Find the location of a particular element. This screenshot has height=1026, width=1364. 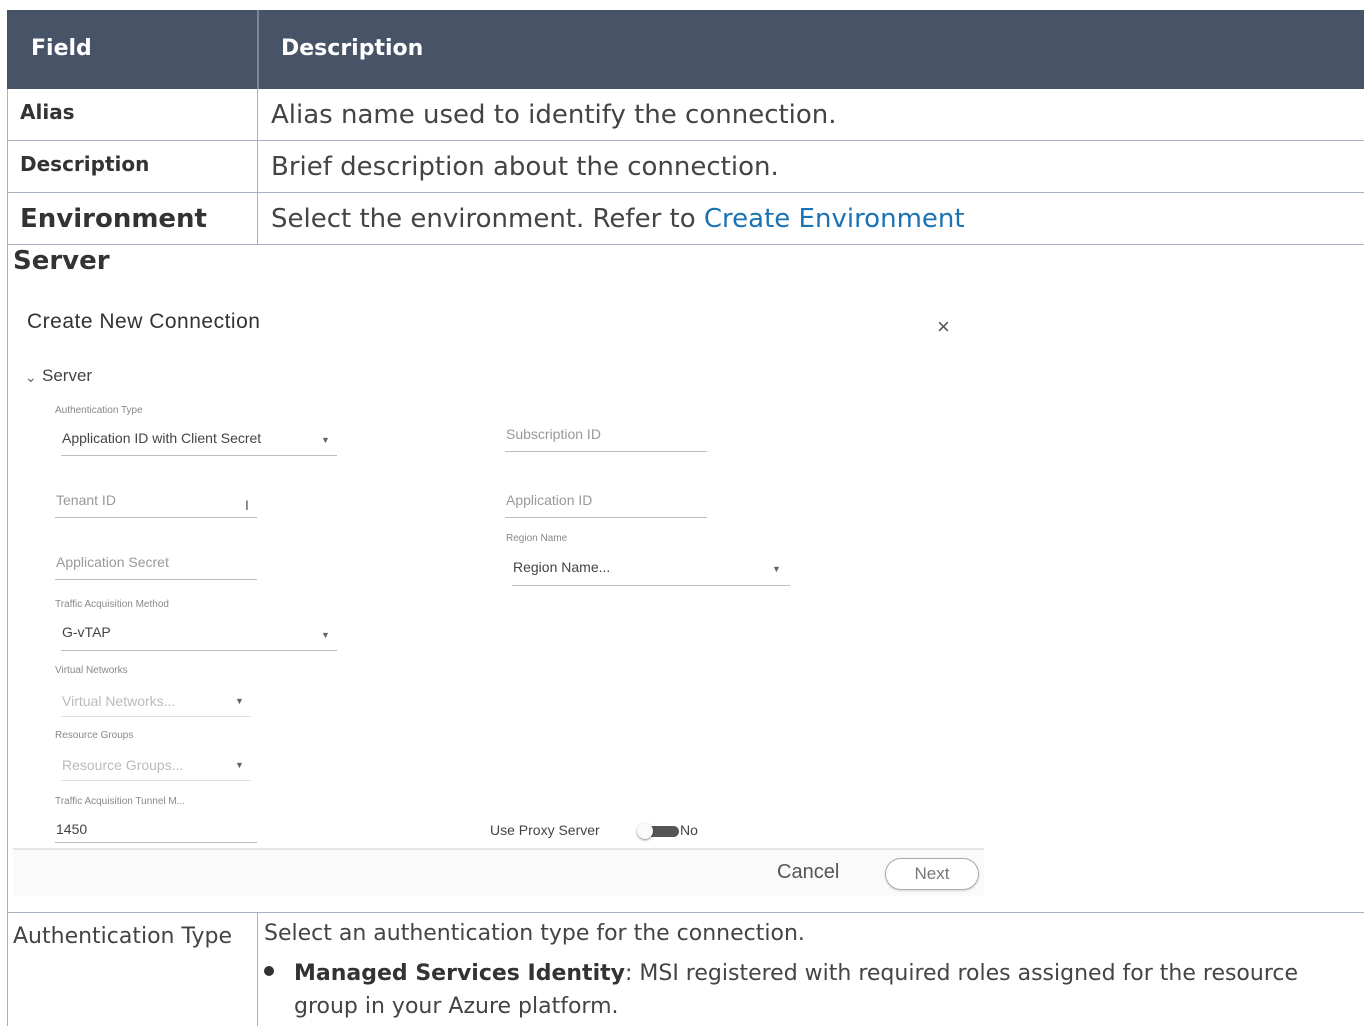

auth-type-value: Application ID with Client Secret is located at coordinates (162, 438).